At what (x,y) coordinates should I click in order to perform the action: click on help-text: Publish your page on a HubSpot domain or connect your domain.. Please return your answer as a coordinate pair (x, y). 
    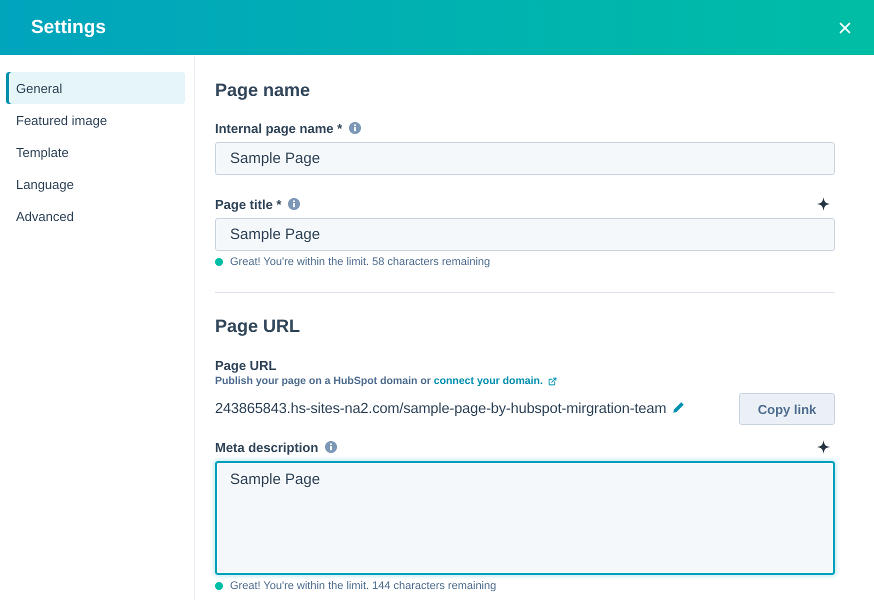
    Looking at the image, I should click on (379, 381).